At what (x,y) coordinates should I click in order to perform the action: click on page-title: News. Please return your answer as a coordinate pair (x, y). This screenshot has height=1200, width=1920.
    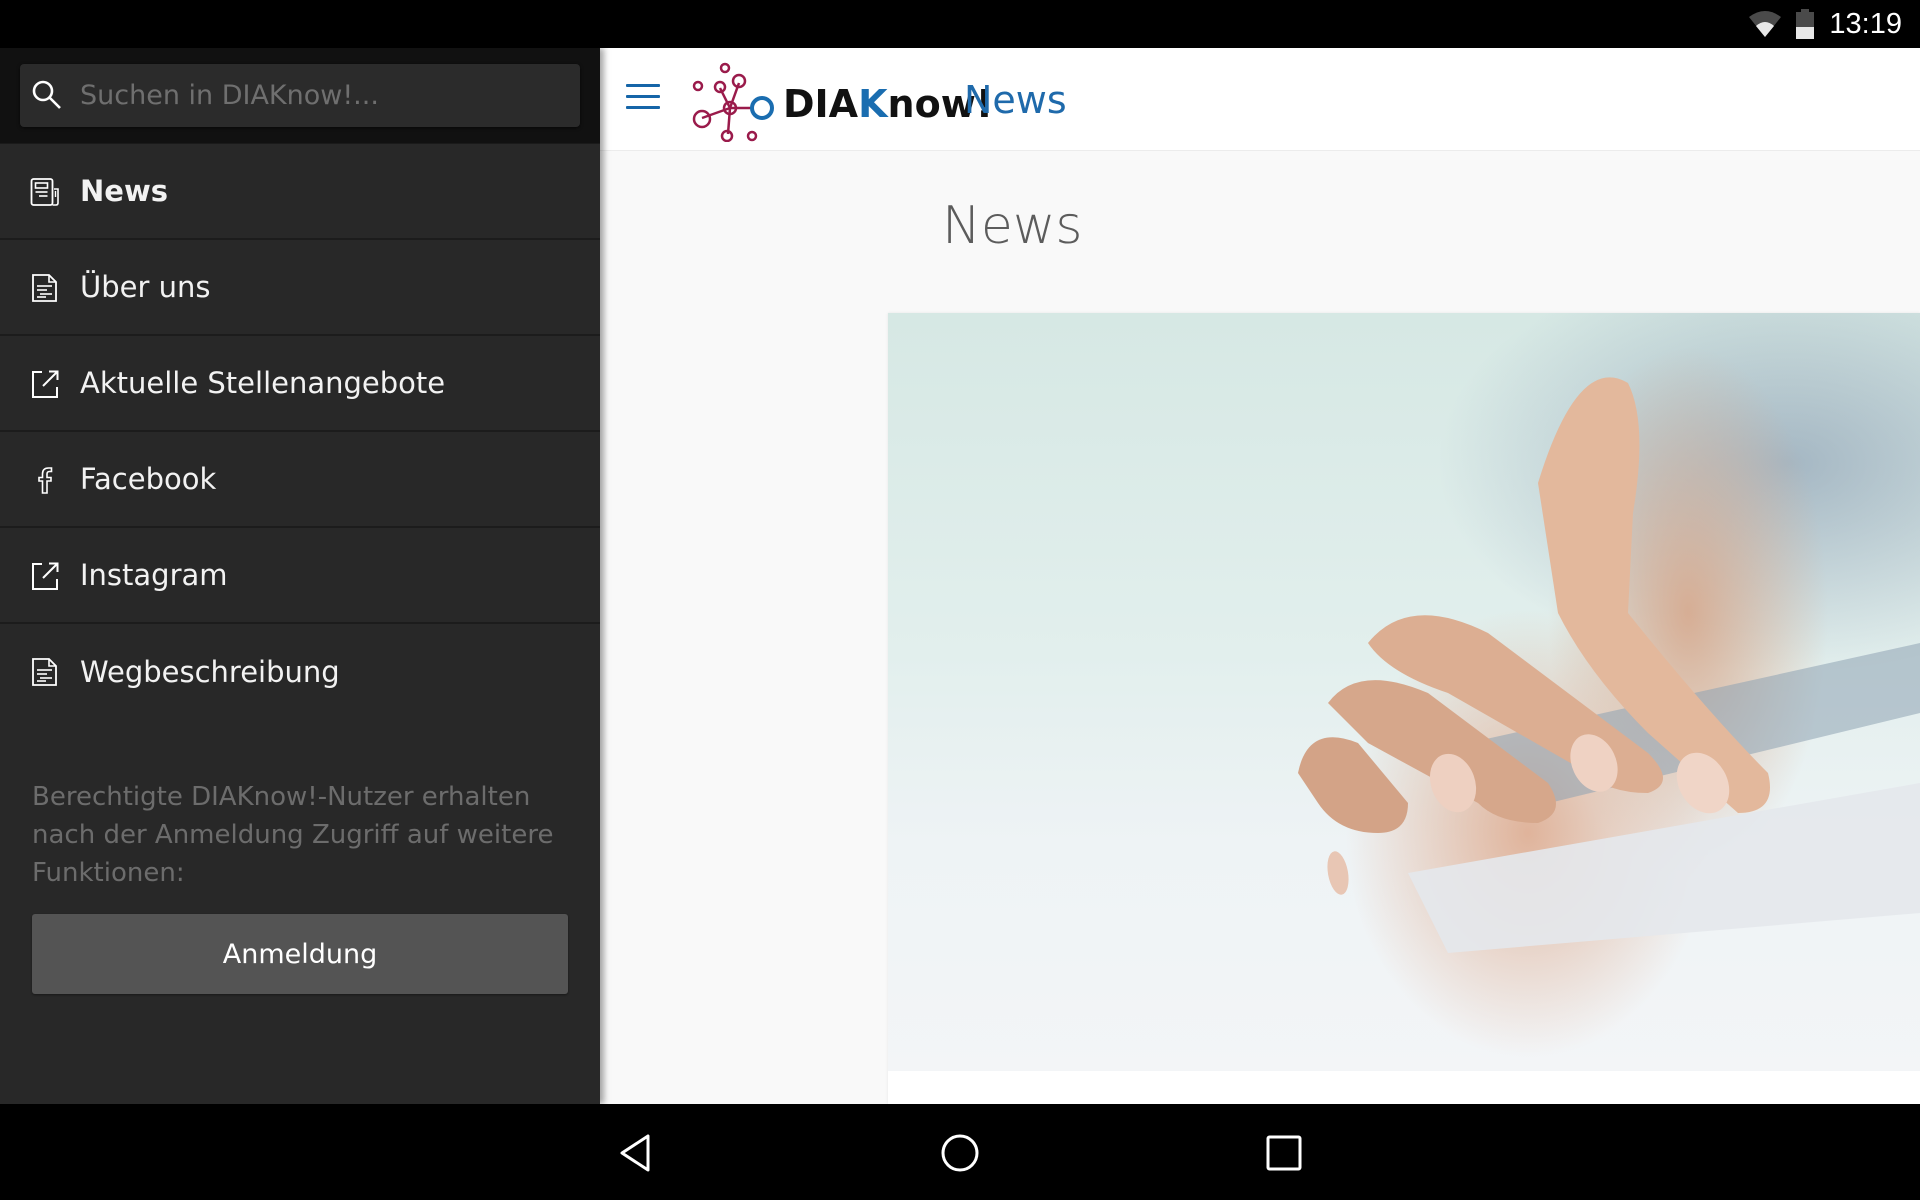
    Looking at the image, I should click on (1012, 226).